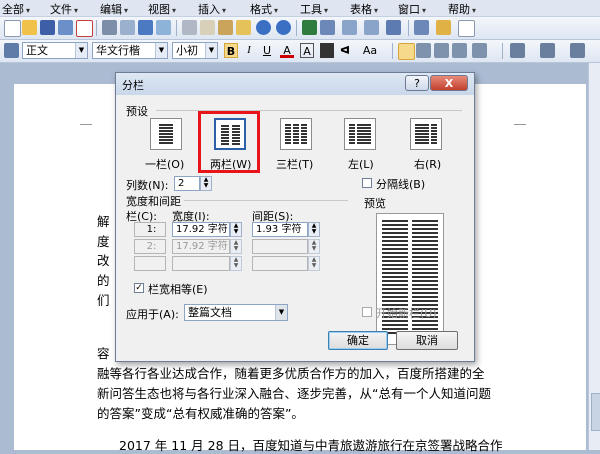 The width and height of the screenshot is (600, 454). Describe the element at coordinates (163, 27) in the screenshot. I see `research-icon` at that location.